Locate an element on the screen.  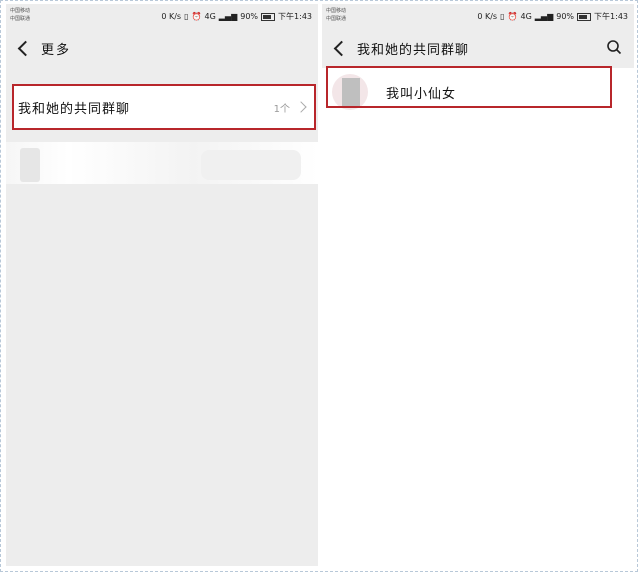
blurred-avatar is located at coordinates (30, 165).